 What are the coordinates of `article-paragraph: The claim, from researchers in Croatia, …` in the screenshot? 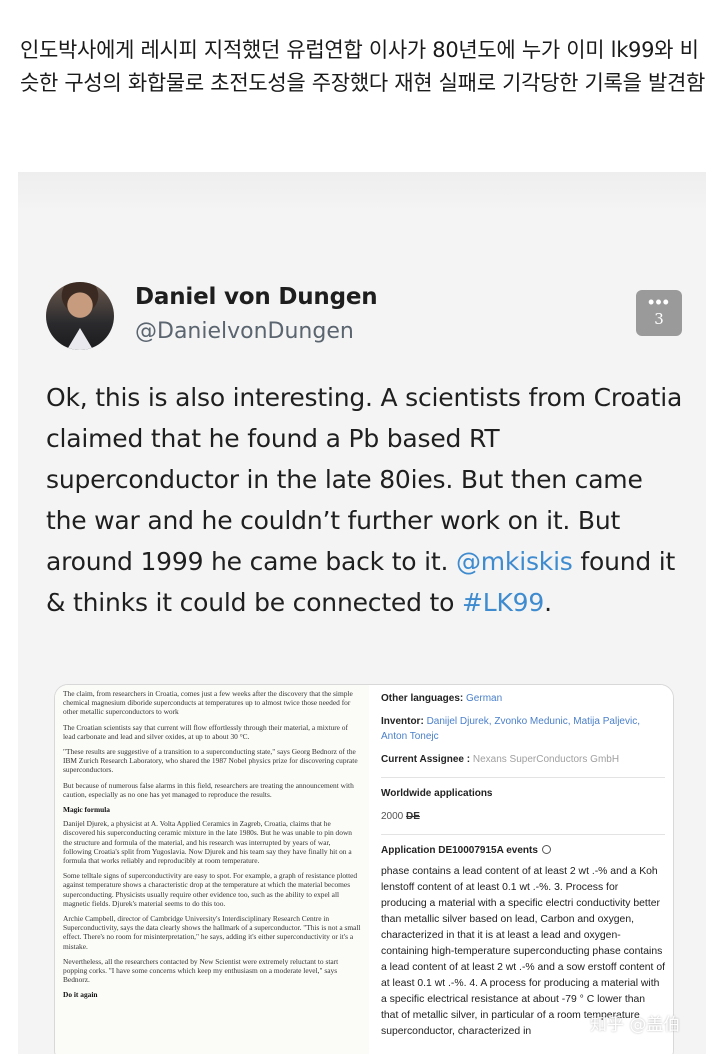 It's located at (208, 703).